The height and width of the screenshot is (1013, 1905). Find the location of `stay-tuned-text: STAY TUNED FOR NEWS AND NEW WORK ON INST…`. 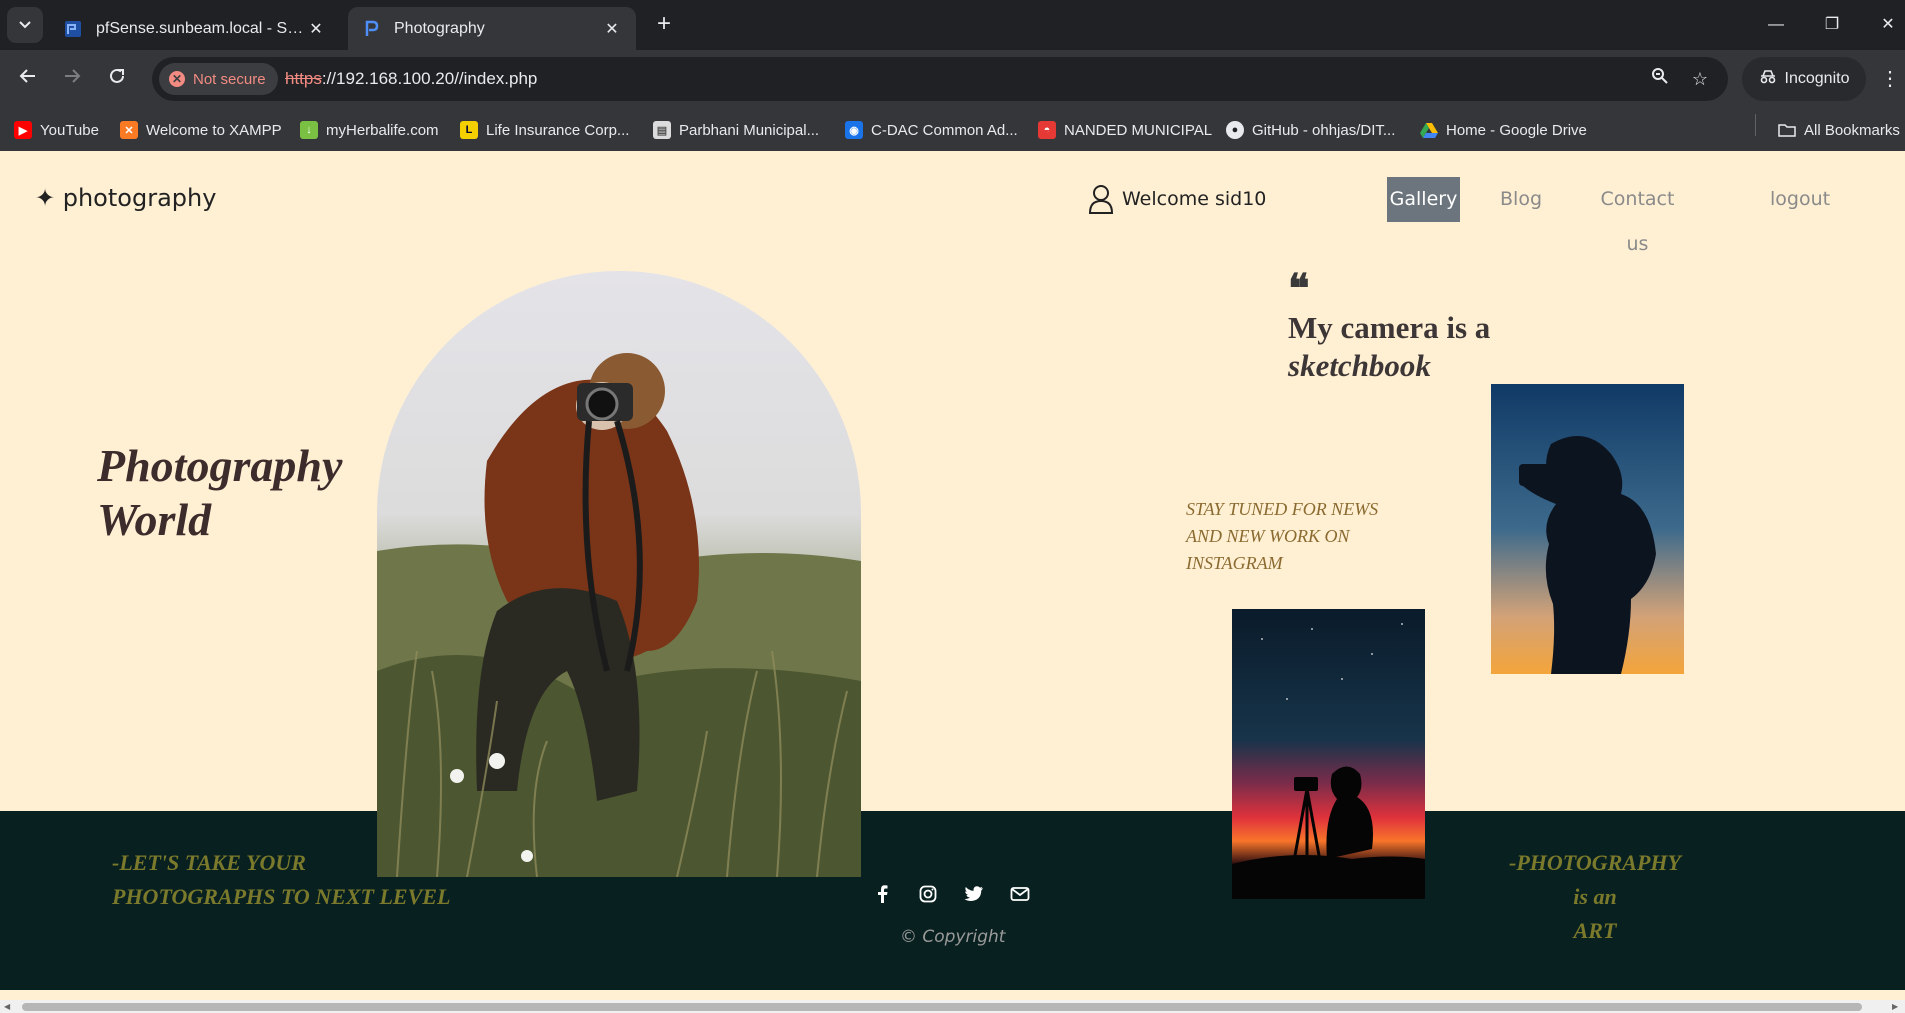

stay-tuned-text: STAY TUNED FOR NEWS AND NEW WORK ON INST… is located at coordinates (1282, 536).